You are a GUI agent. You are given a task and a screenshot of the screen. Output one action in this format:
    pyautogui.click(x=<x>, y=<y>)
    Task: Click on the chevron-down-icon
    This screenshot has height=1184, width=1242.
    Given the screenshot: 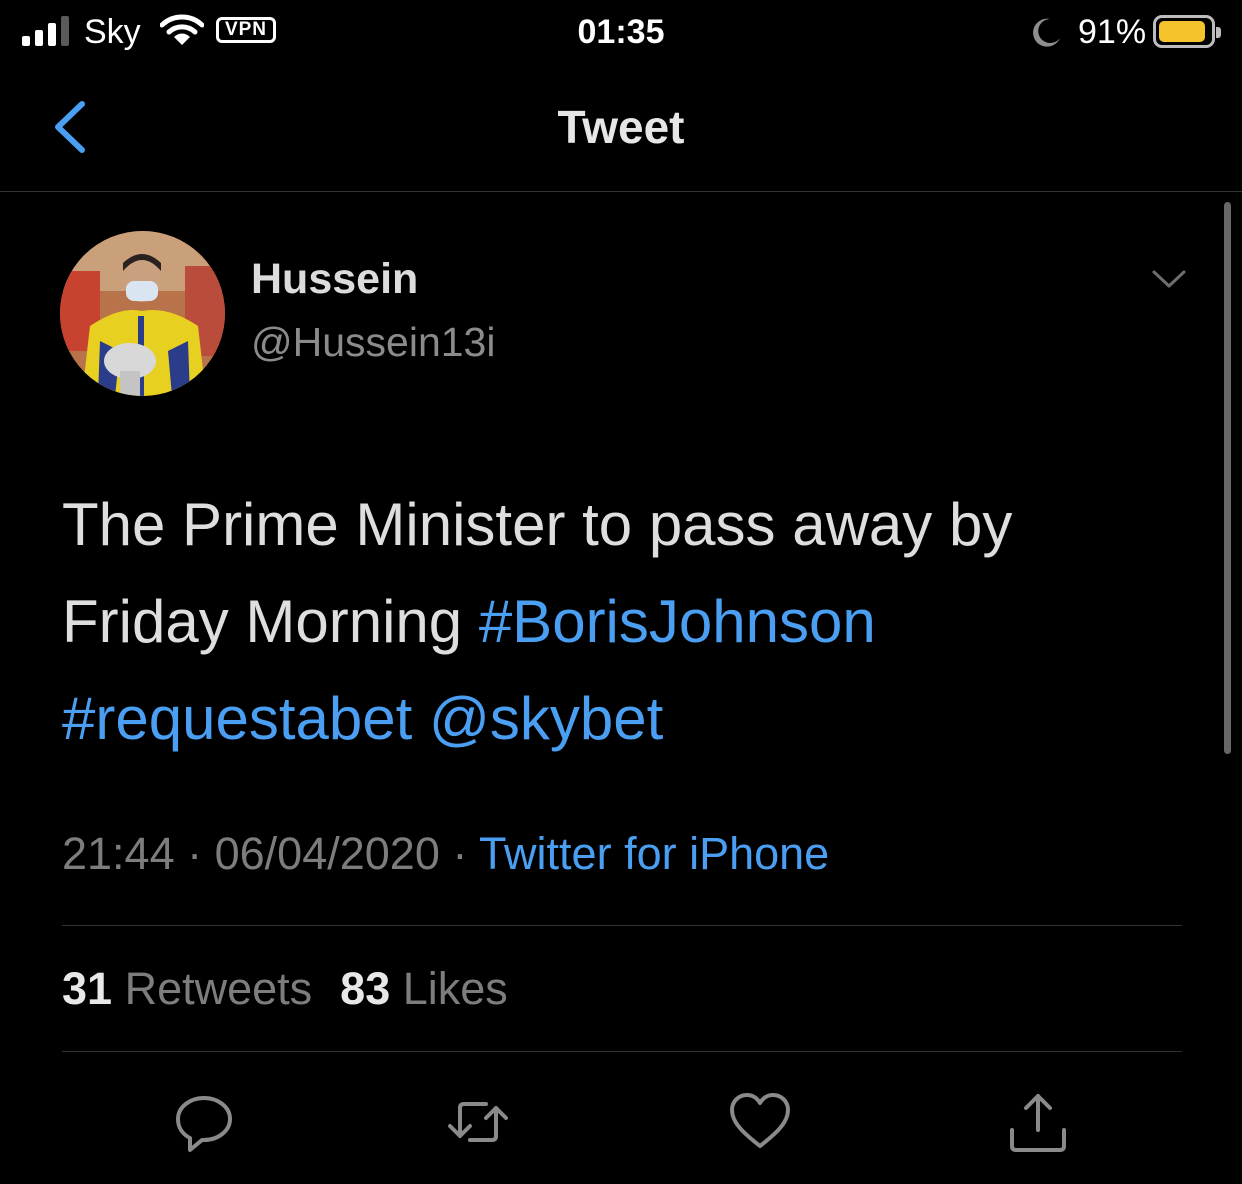 What is the action you would take?
    pyautogui.click(x=1169, y=279)
    